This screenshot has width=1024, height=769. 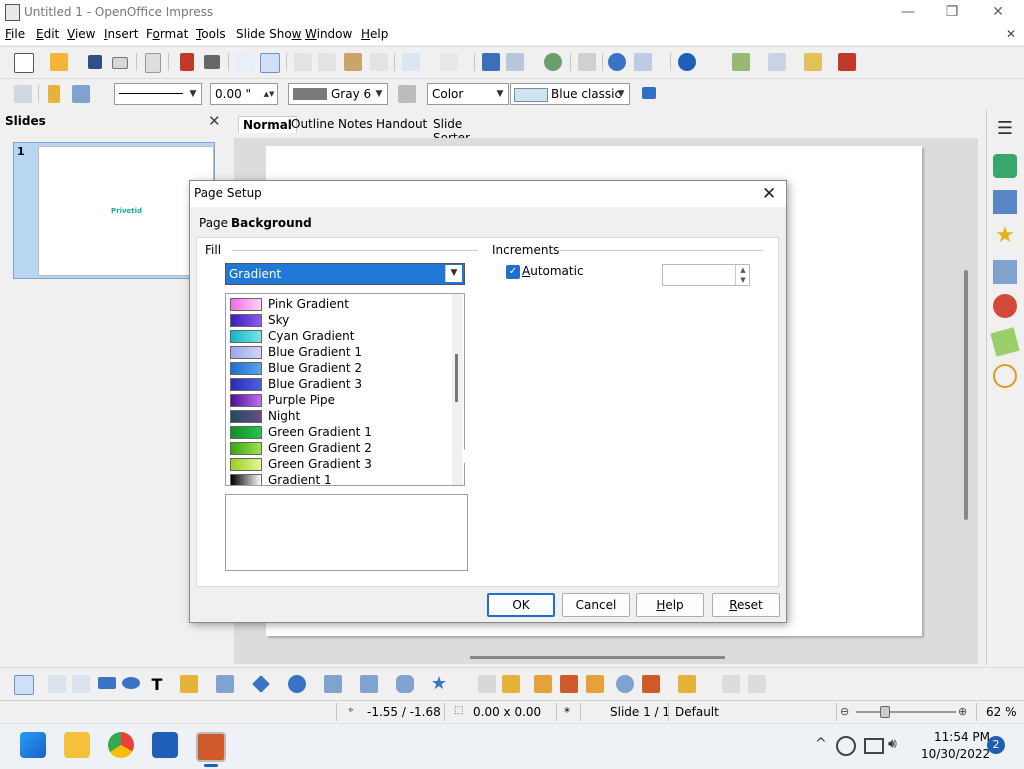 I want to click on dialog-close-icon: ✕, so click(x=769, y=194).